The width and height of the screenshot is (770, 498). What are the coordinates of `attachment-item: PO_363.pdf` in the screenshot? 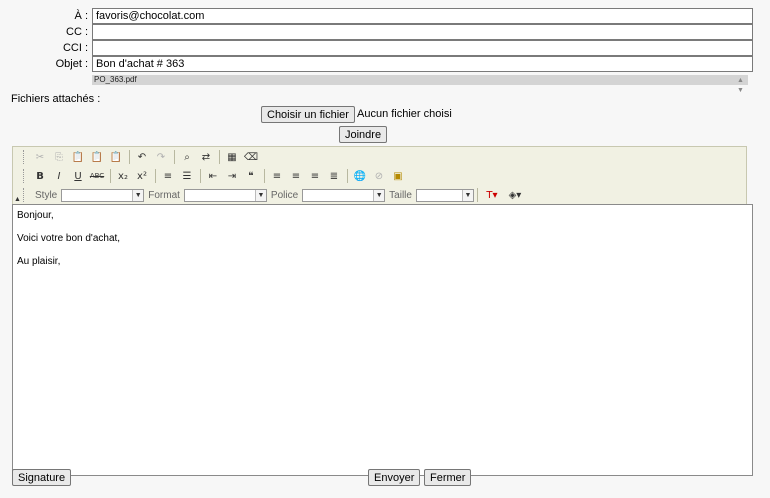 It's located at (115, 79).